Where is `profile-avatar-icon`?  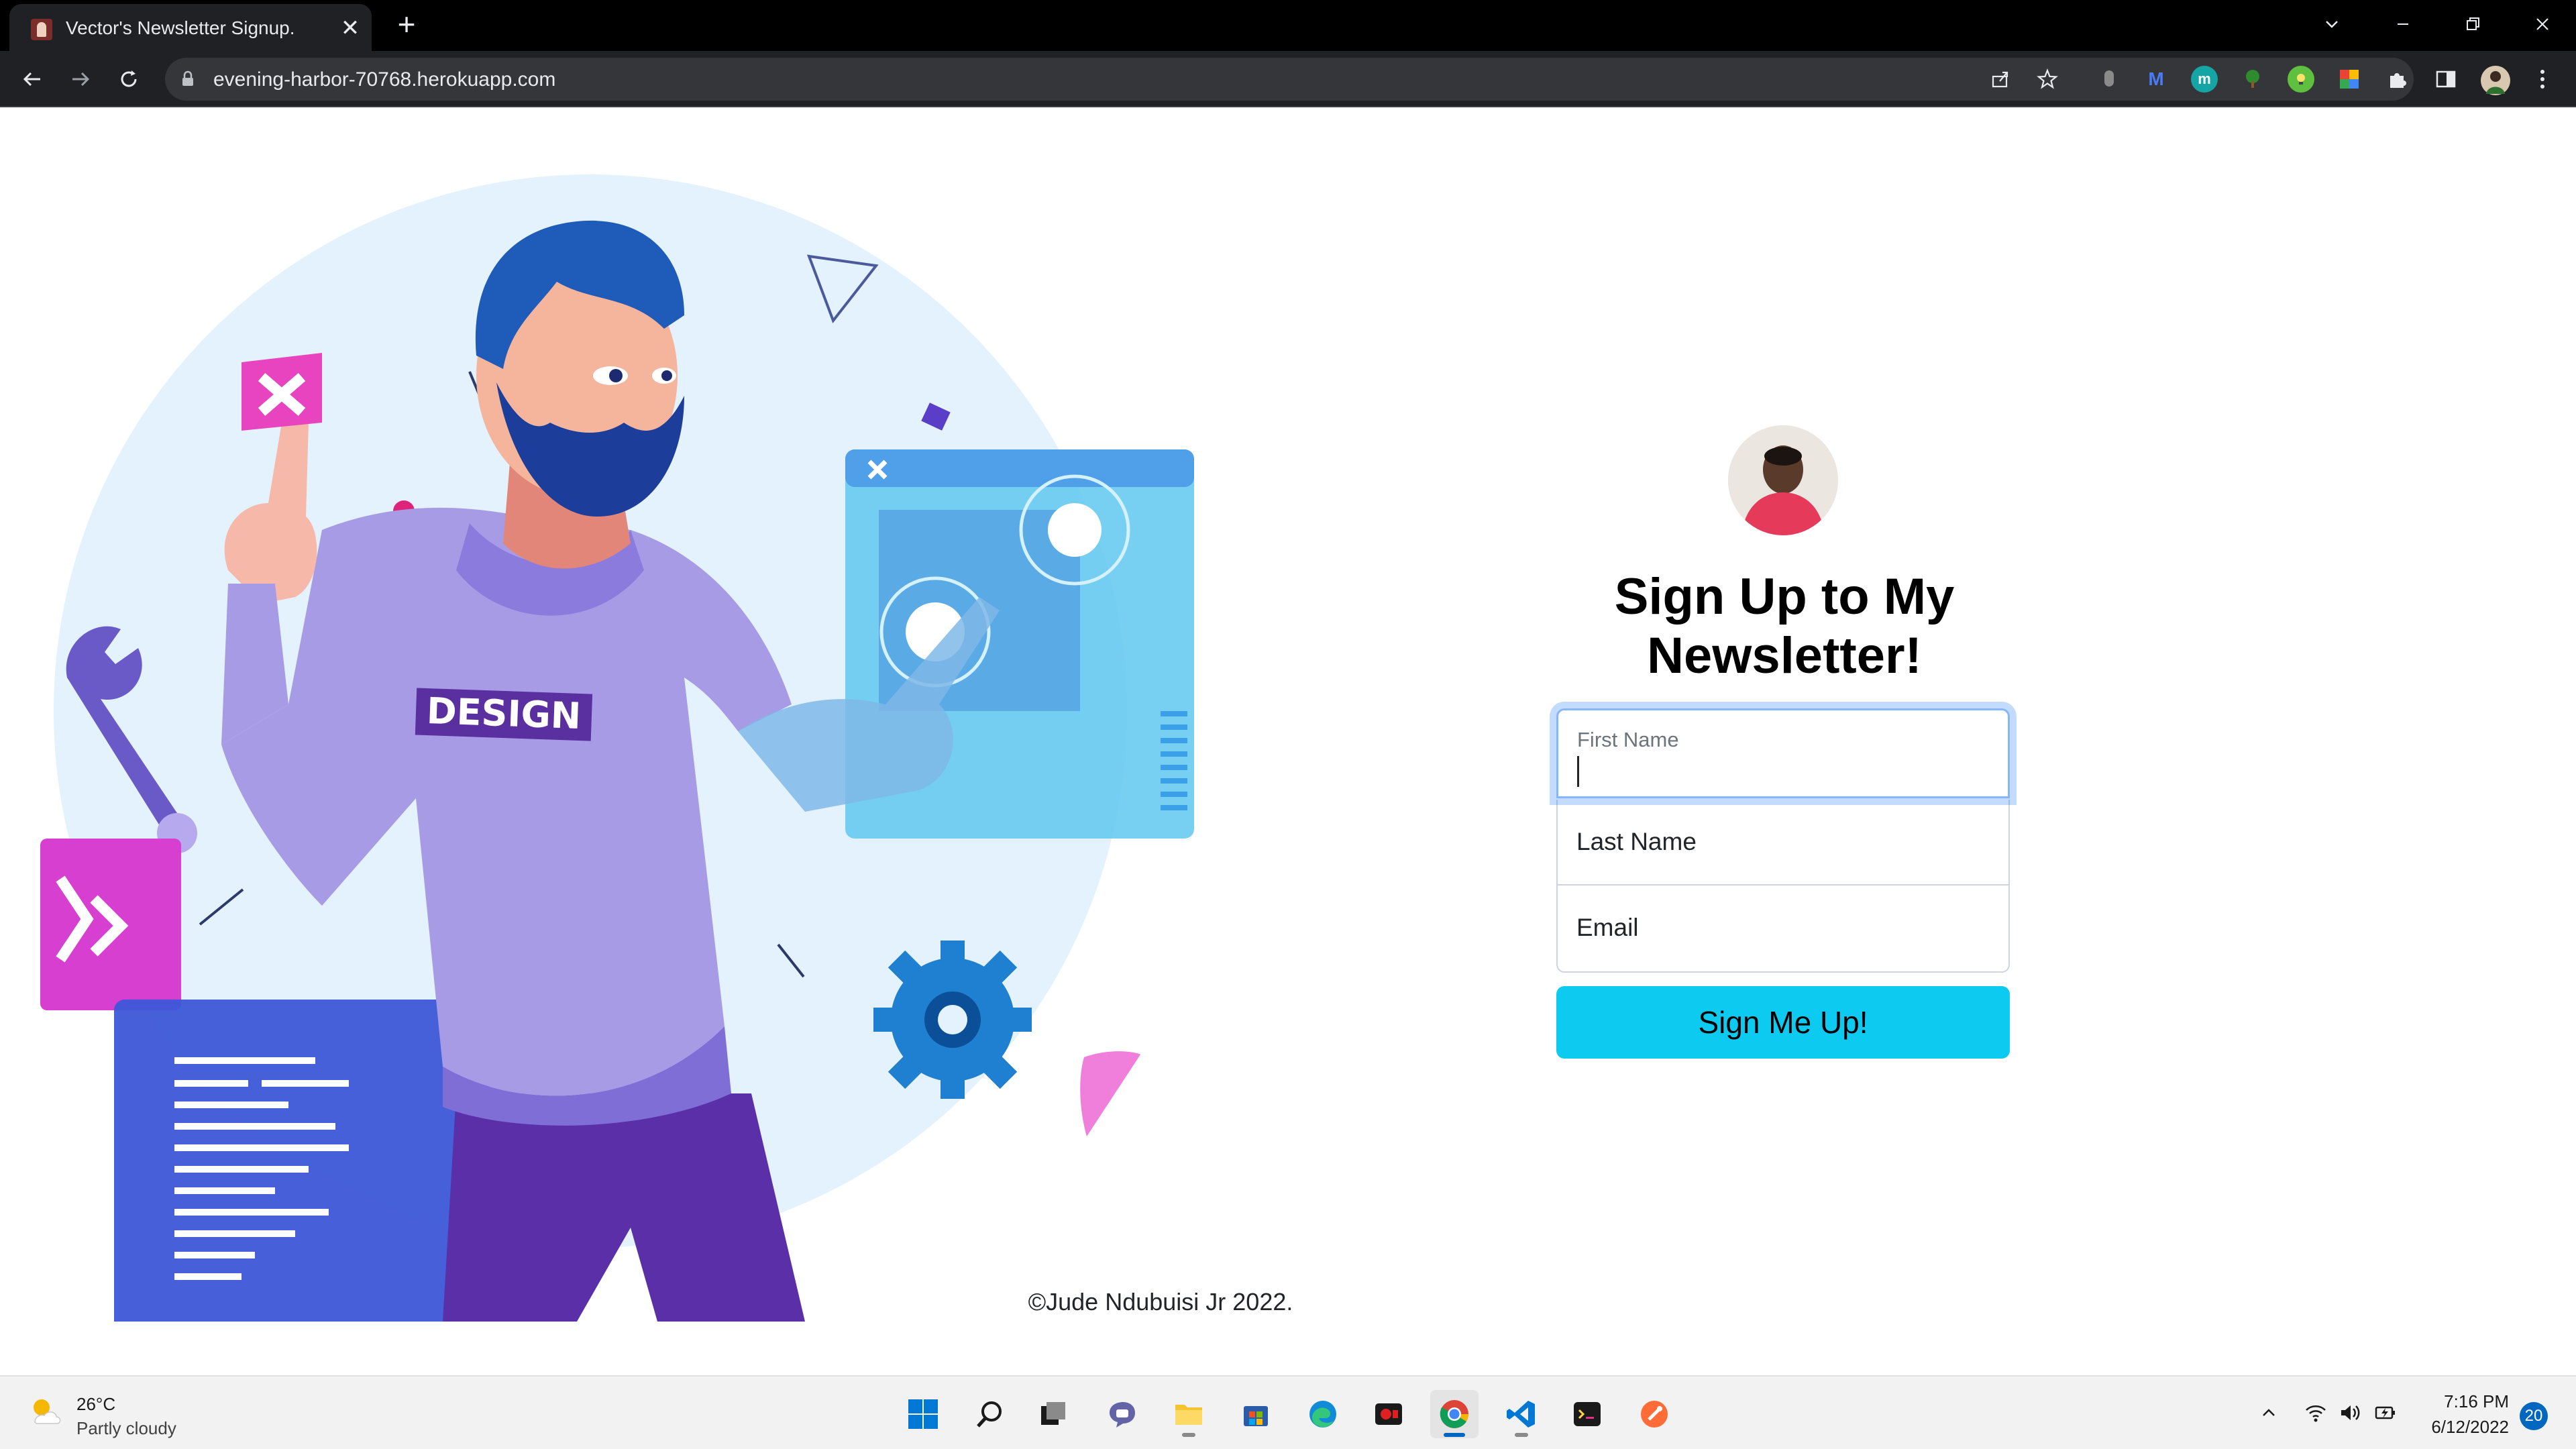
profile-avatar-icon is located at coordinates (2495, 80).